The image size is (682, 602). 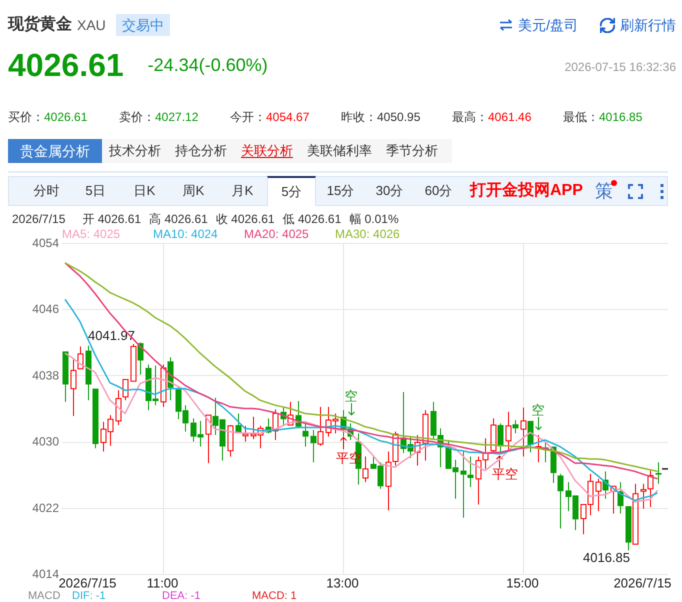 What do you see at coordinates (181, 596) in the screenshot?
I see `macd-legend-label: DEA: -1` at bounding box center [181, 596].